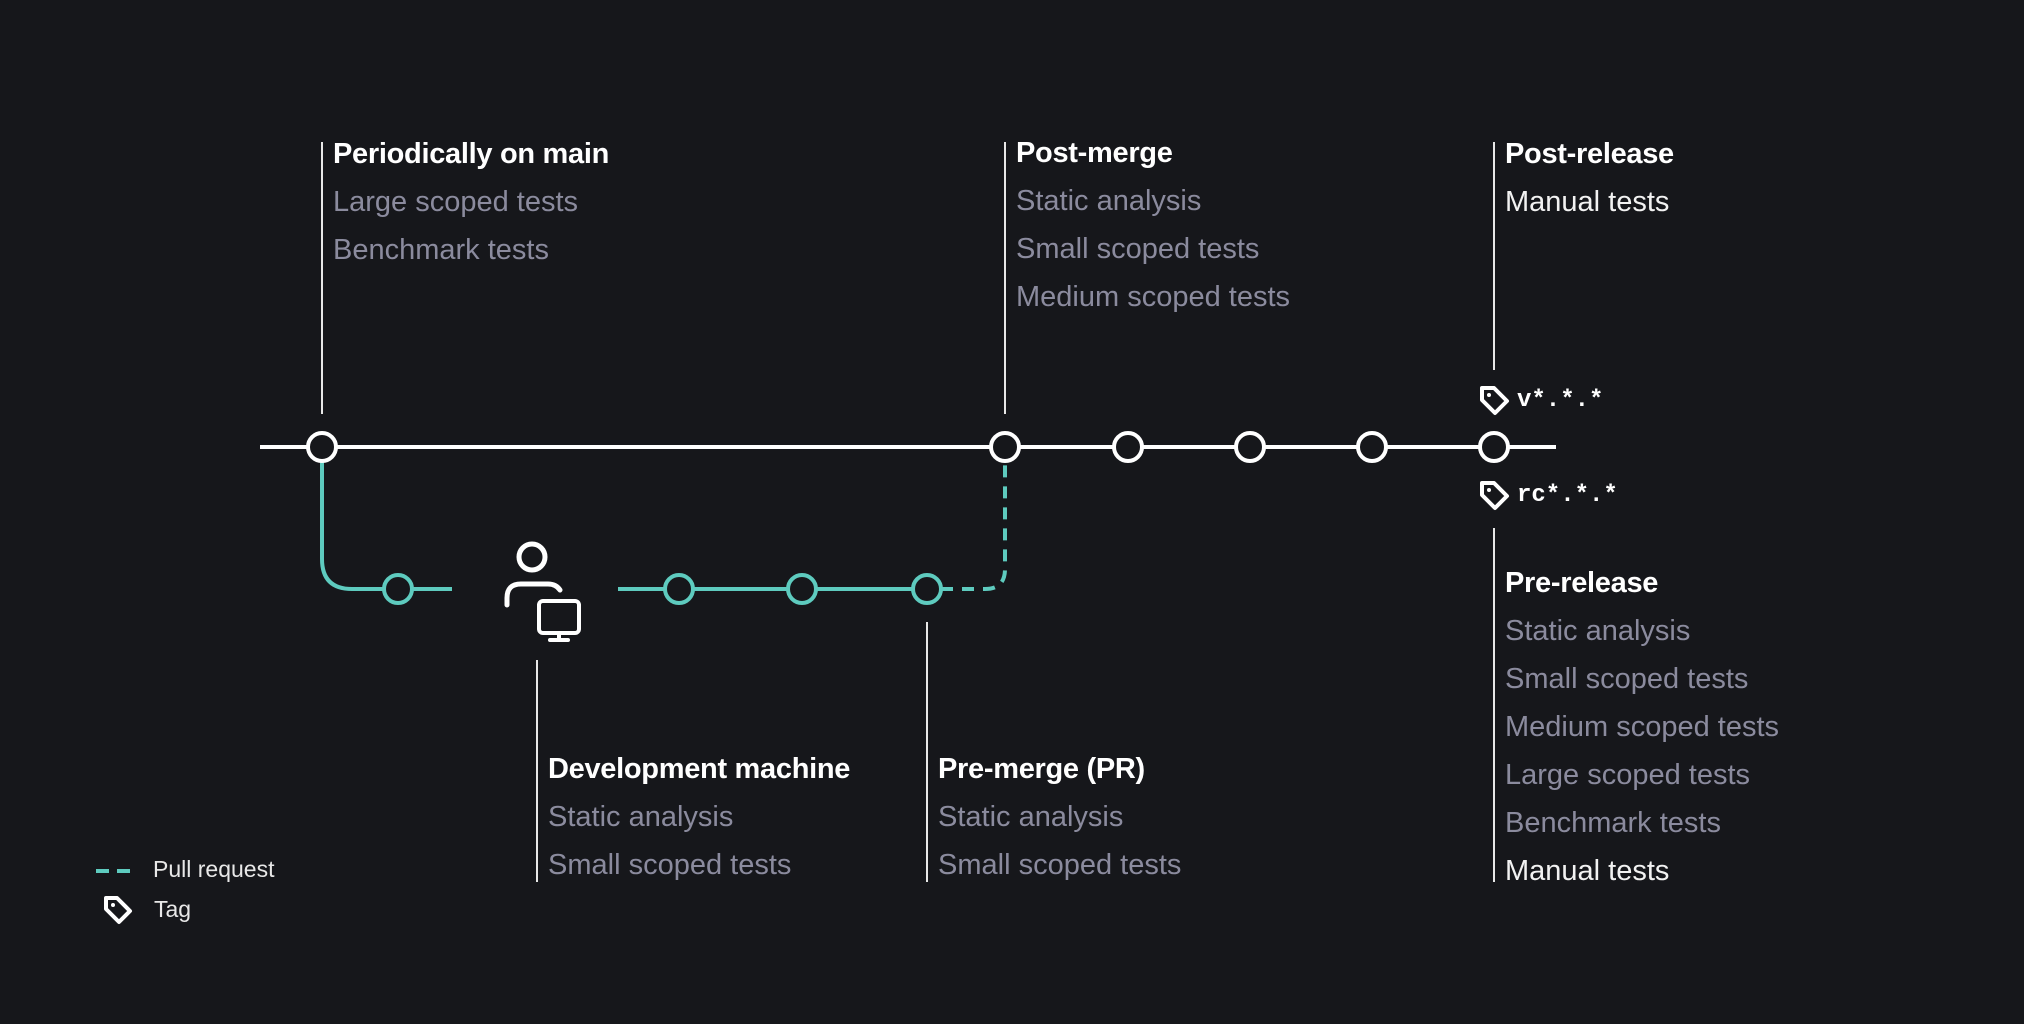 The width and height of the screenshot is (2024, 1024). I want to click on stage-post-release: Post-release Manual tests, so click(1589, 178).